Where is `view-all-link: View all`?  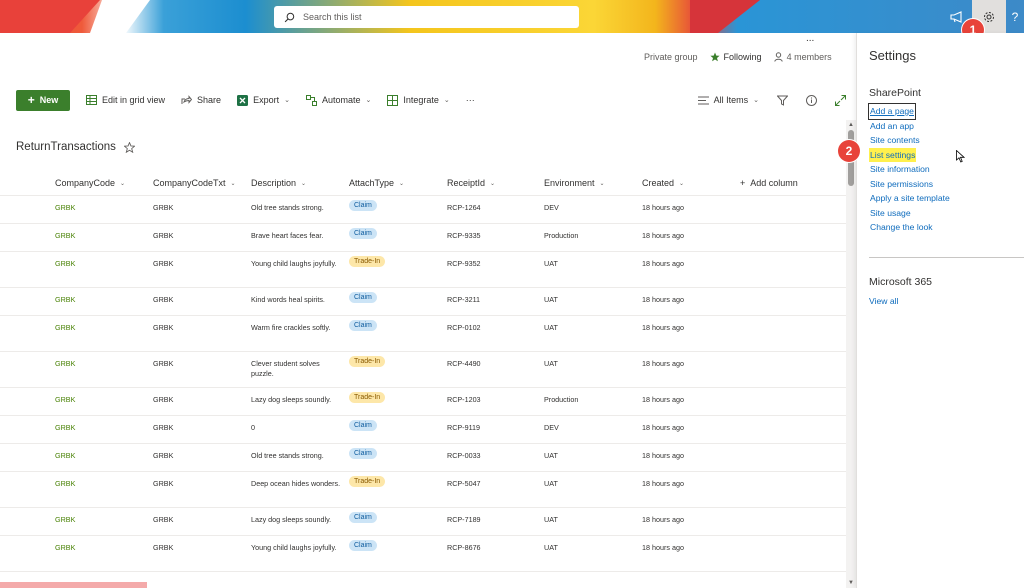
view-all-link: View all is located at coordinates (883, 301).